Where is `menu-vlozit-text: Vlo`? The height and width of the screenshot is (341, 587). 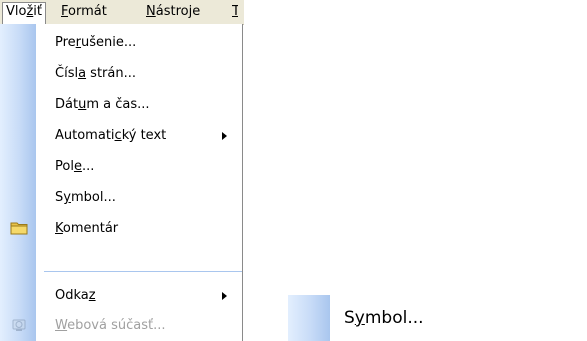 menu-vlozit-text: Vlo is located at coordinates (16, 11).